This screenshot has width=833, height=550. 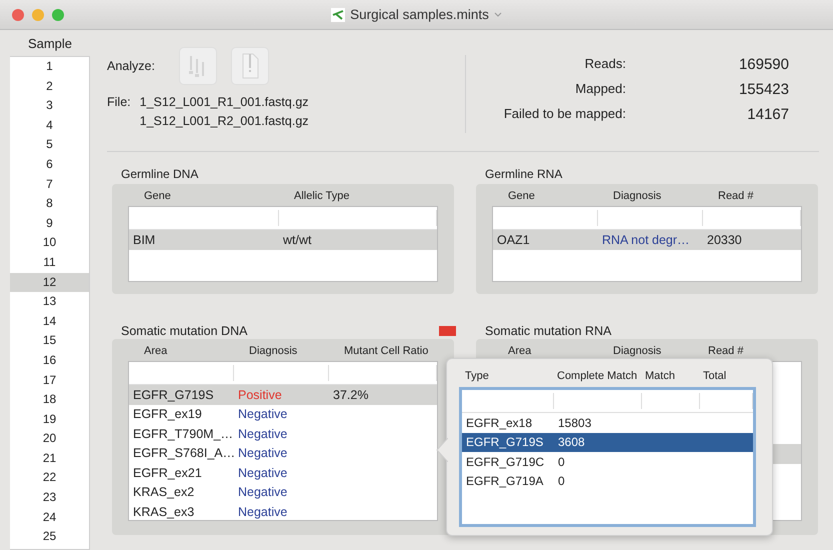 What do you see at coordinates (504, 481) in the screenshot?
I see `table-cell-text: EGFR_G719A` at bounding box center [504, 481].